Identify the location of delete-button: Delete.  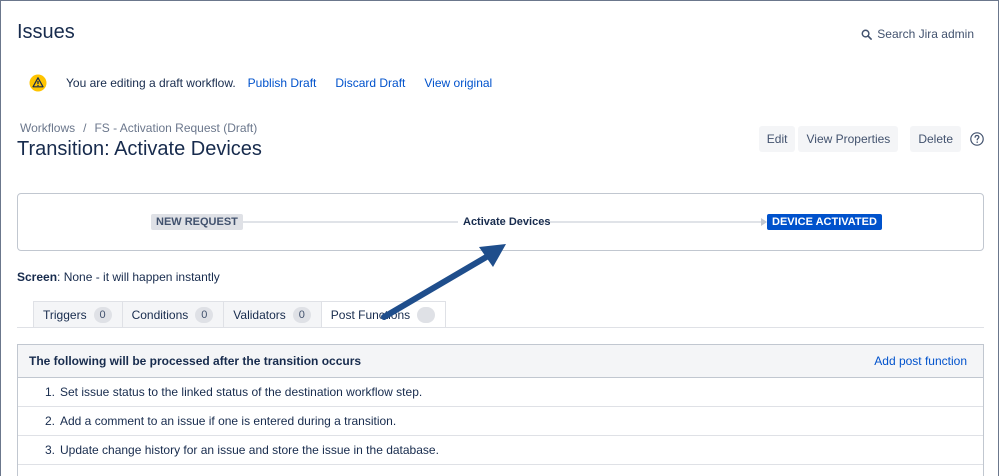
(935, 139).